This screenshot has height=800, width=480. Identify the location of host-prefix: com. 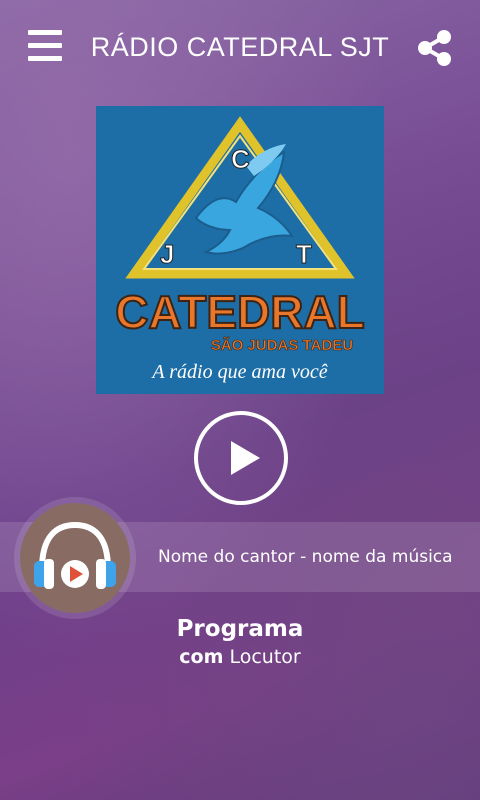
(201, 657).